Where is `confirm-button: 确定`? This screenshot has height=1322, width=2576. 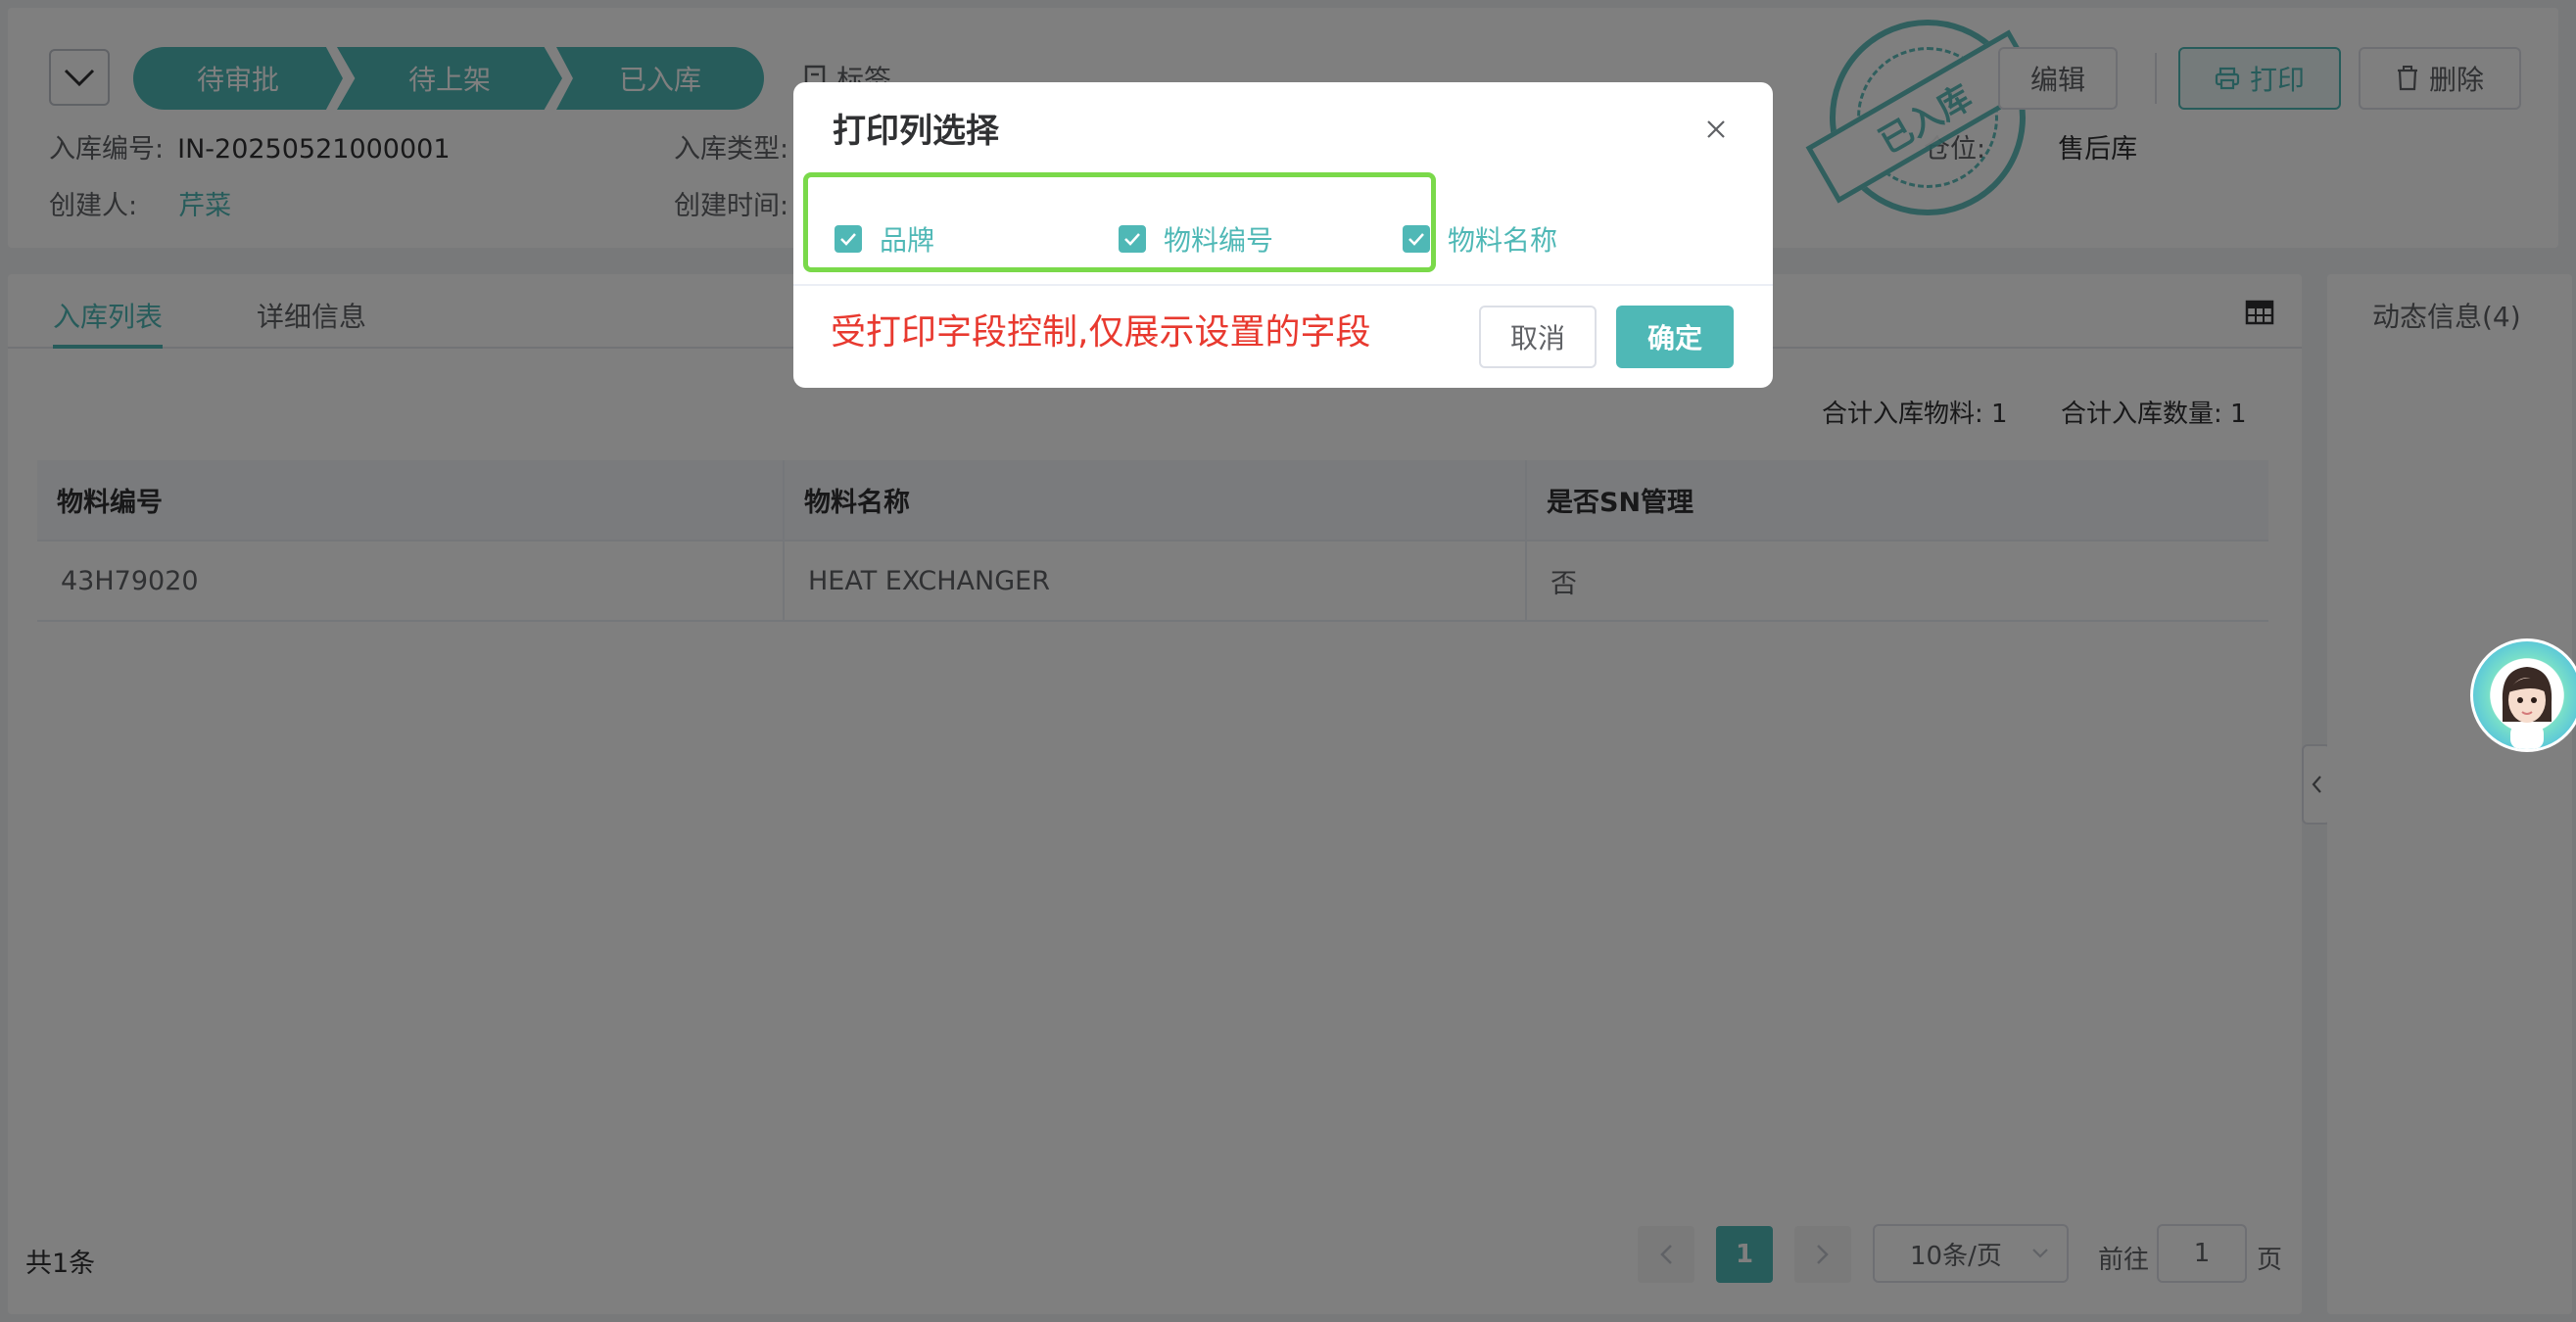
confirm-button: 确定 is located at coordinates (1675, 337).